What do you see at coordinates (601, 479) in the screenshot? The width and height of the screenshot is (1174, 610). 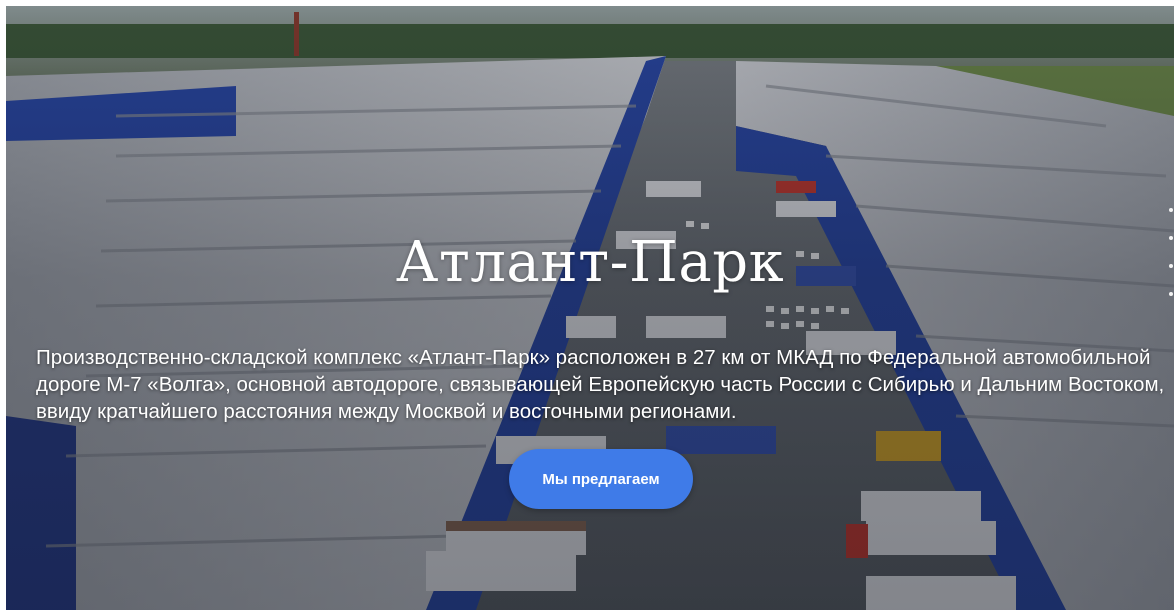 I see `we-offer-button: Мы предлагаем` at bounding box center [601, 479].